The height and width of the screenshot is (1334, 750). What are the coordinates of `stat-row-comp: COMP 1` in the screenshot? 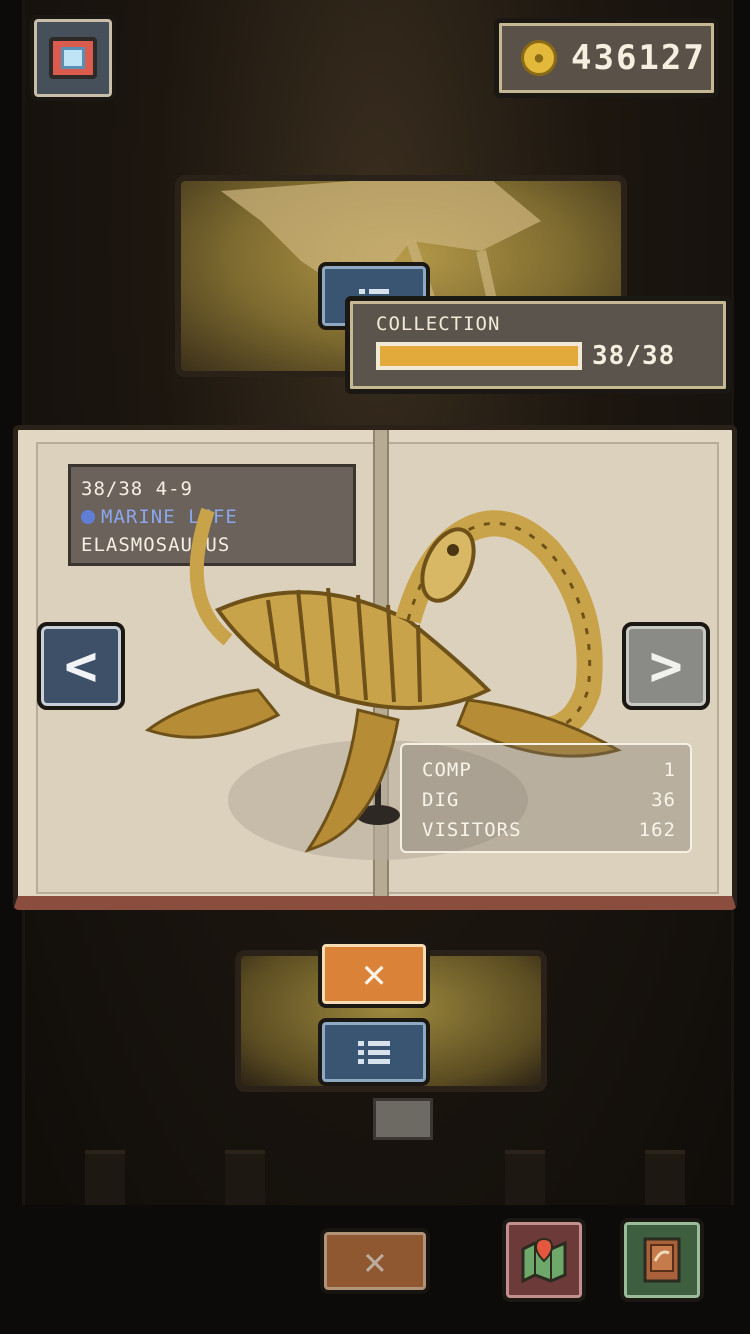 It's located at (549, 770).